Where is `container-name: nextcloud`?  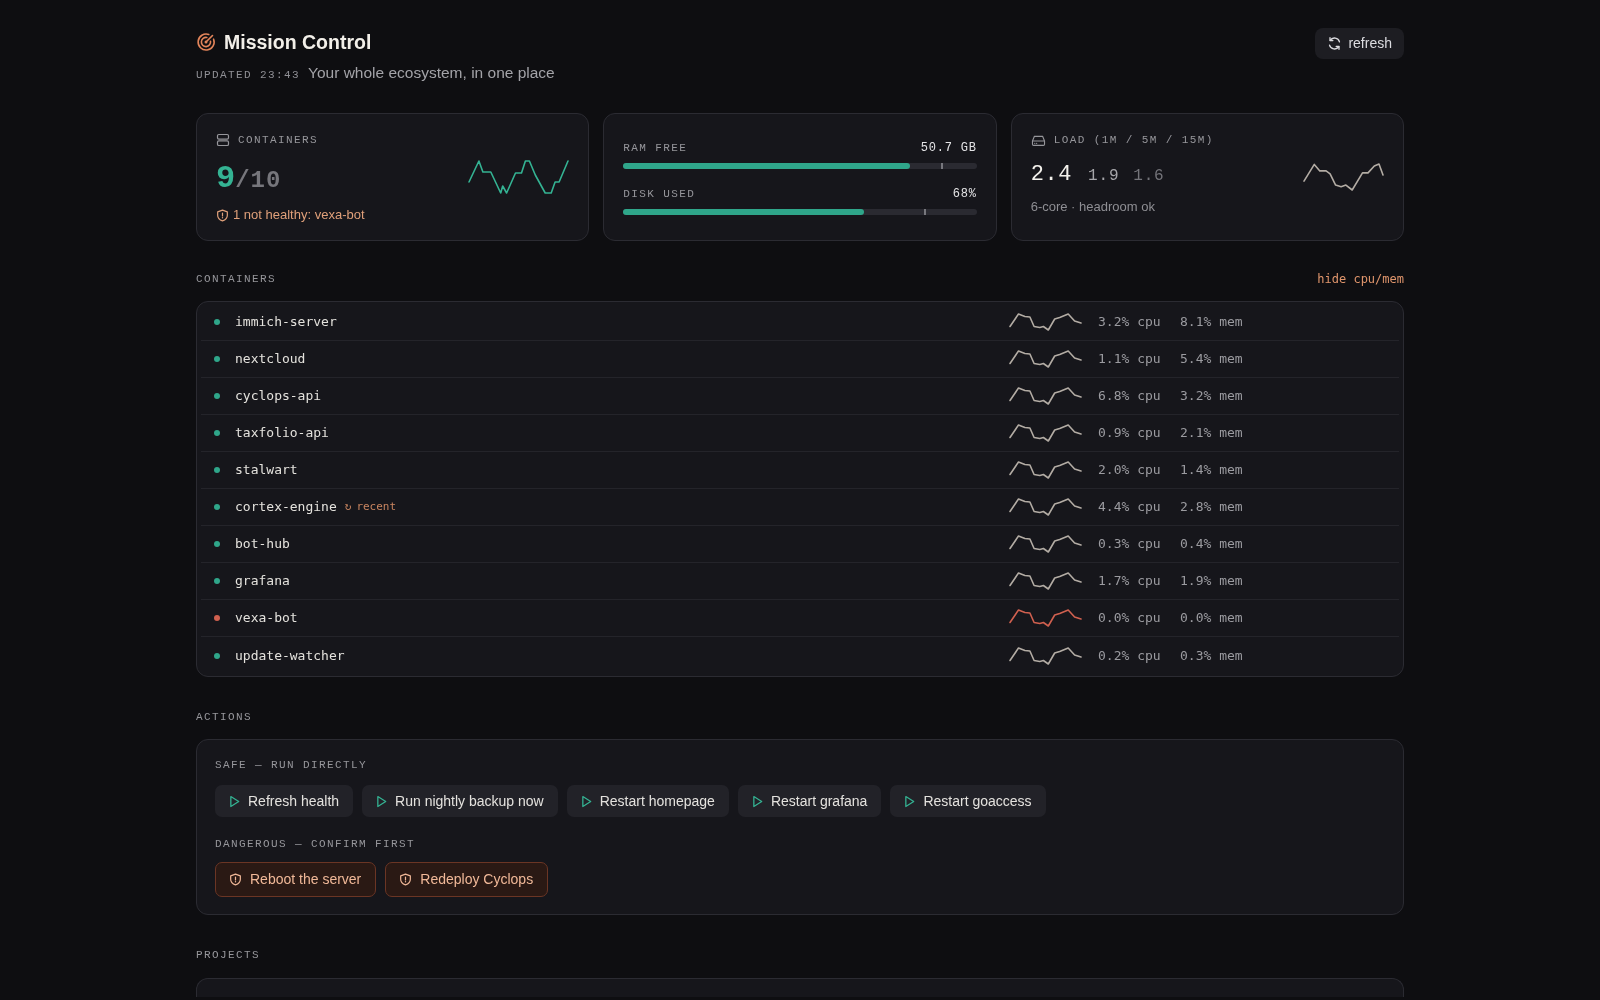 container-name: nextcloud is located at coordinates (270, 359).